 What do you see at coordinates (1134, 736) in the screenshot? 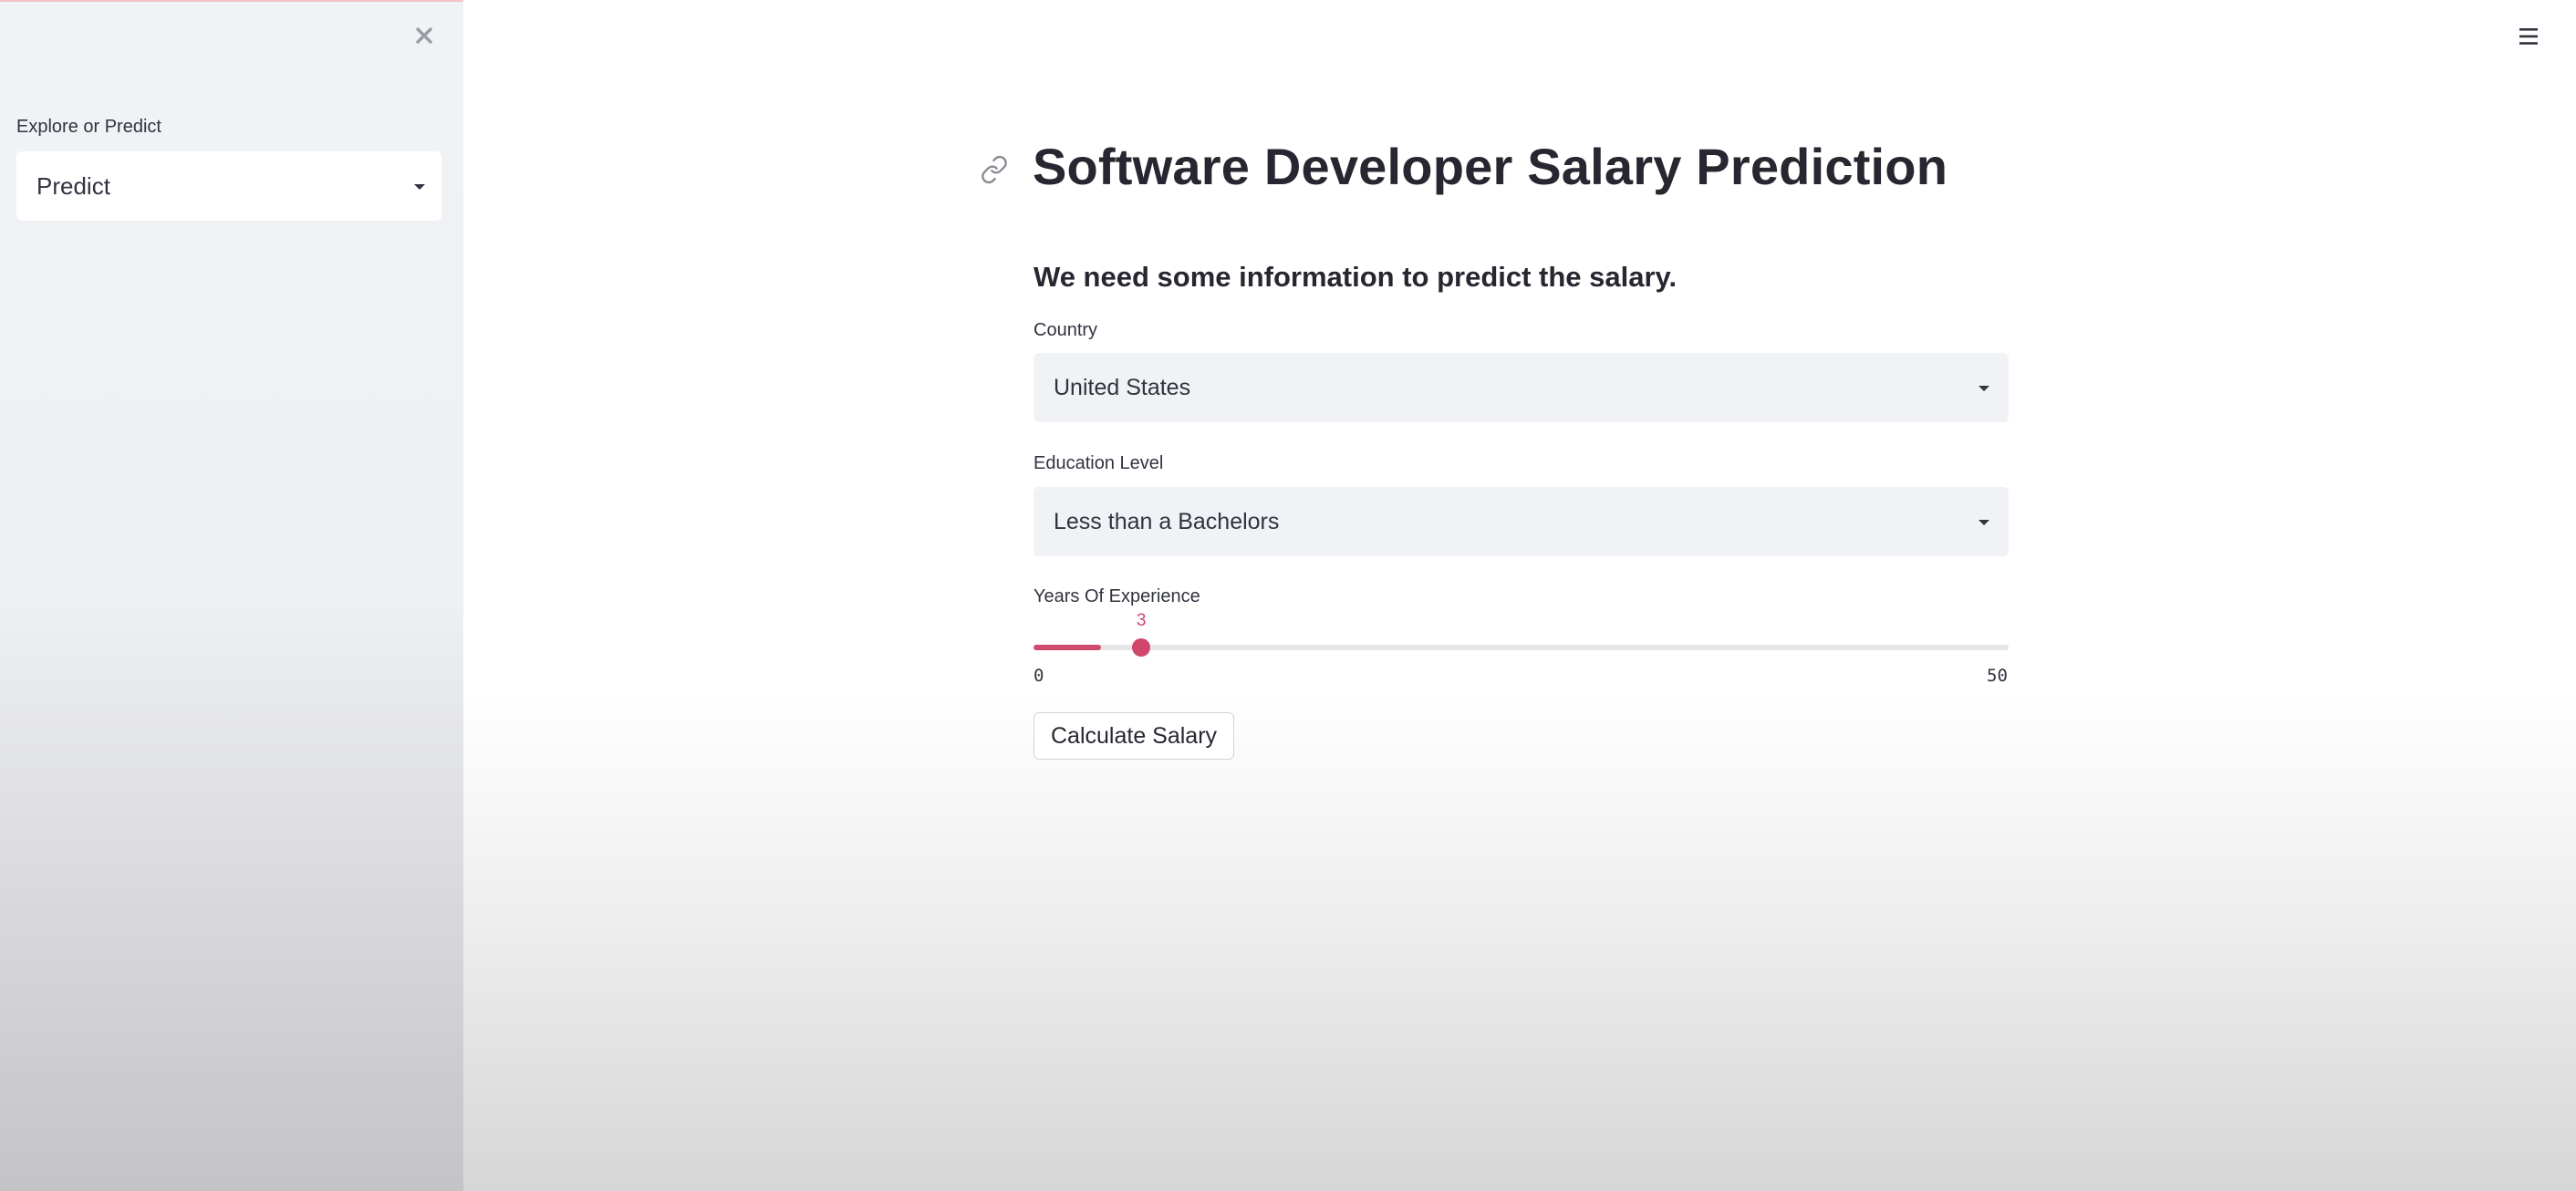
I see `calculate-salary-button: Calculate Salary` at bounding box center [1134, 736].